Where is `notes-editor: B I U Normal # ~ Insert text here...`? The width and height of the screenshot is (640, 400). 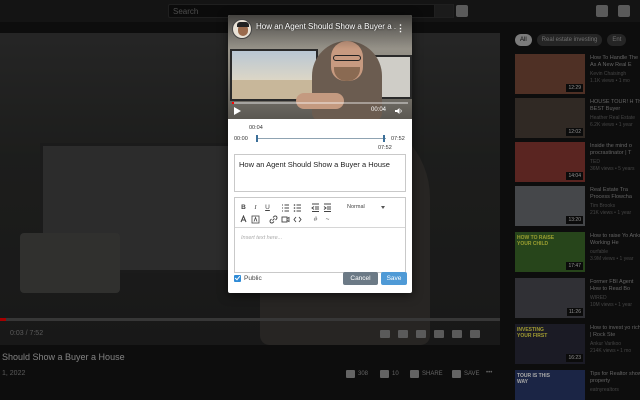 notes-editor: B I U Normal # ~ Insert text here... is located at coordinates (320, 235).